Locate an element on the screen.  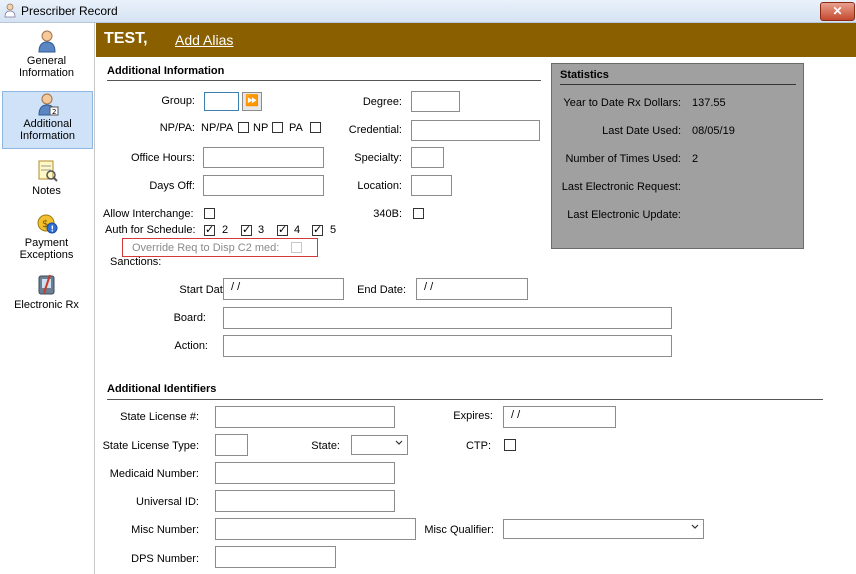
group-lookup-button: ⏩ is located at coordinates (252, 101).